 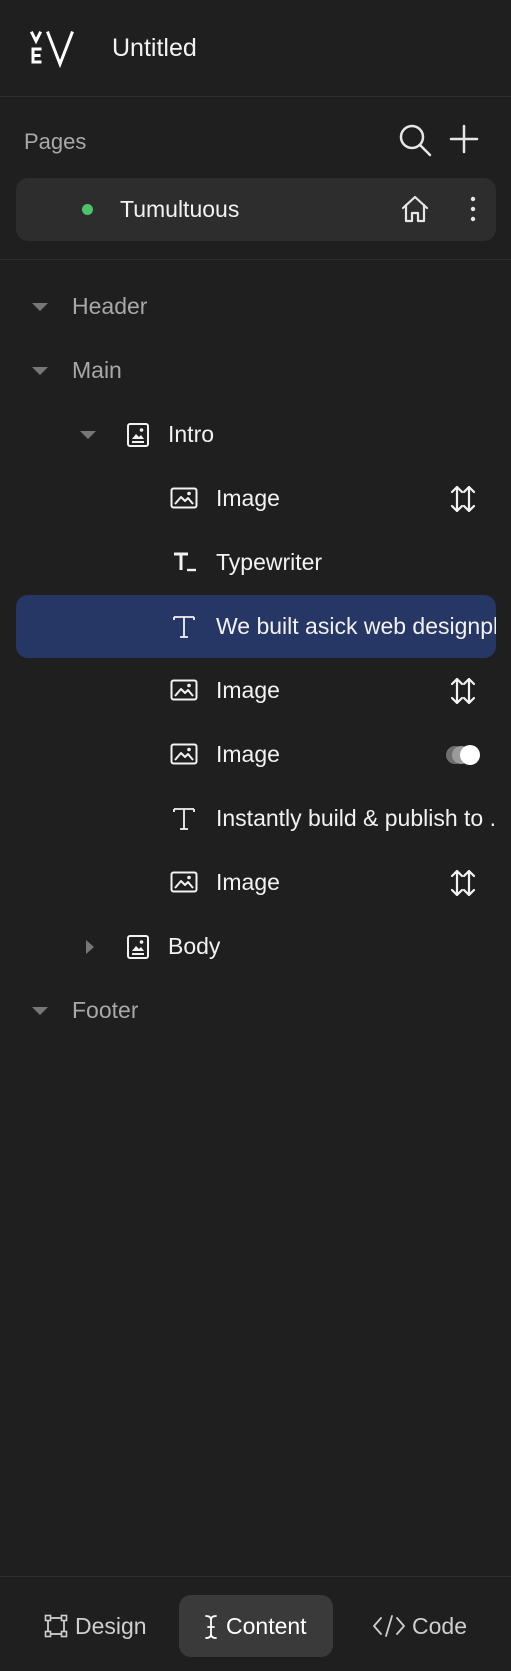 I want to click on tree-item-text-selected: We built asick web designpl., so click(x=256, y=626).